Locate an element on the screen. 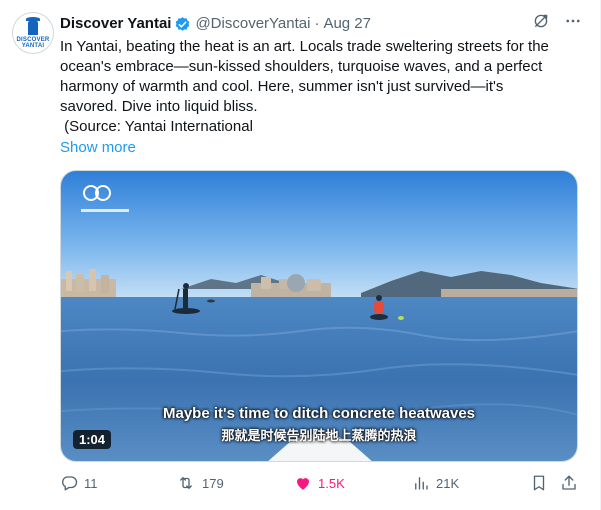 This screenshot has width=601, height=510. repost-icon is located at coordinates (186, 483).